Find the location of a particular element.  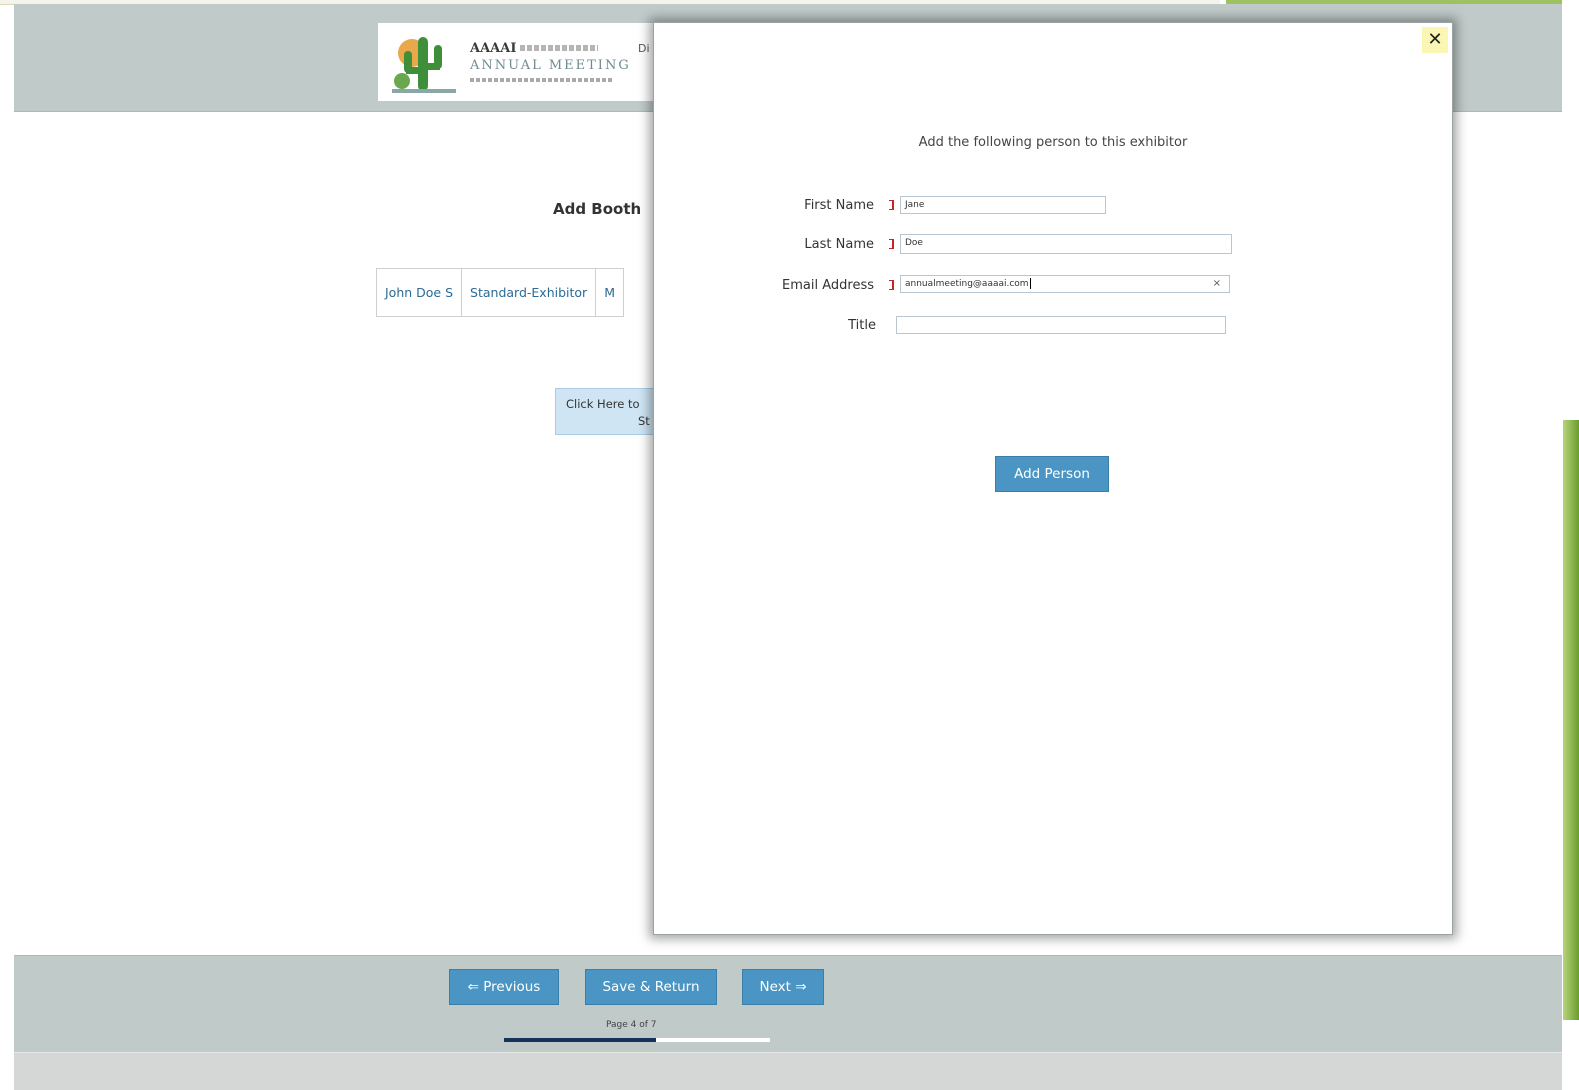

header-partial-text: Di is located at coordinates (644, 48).